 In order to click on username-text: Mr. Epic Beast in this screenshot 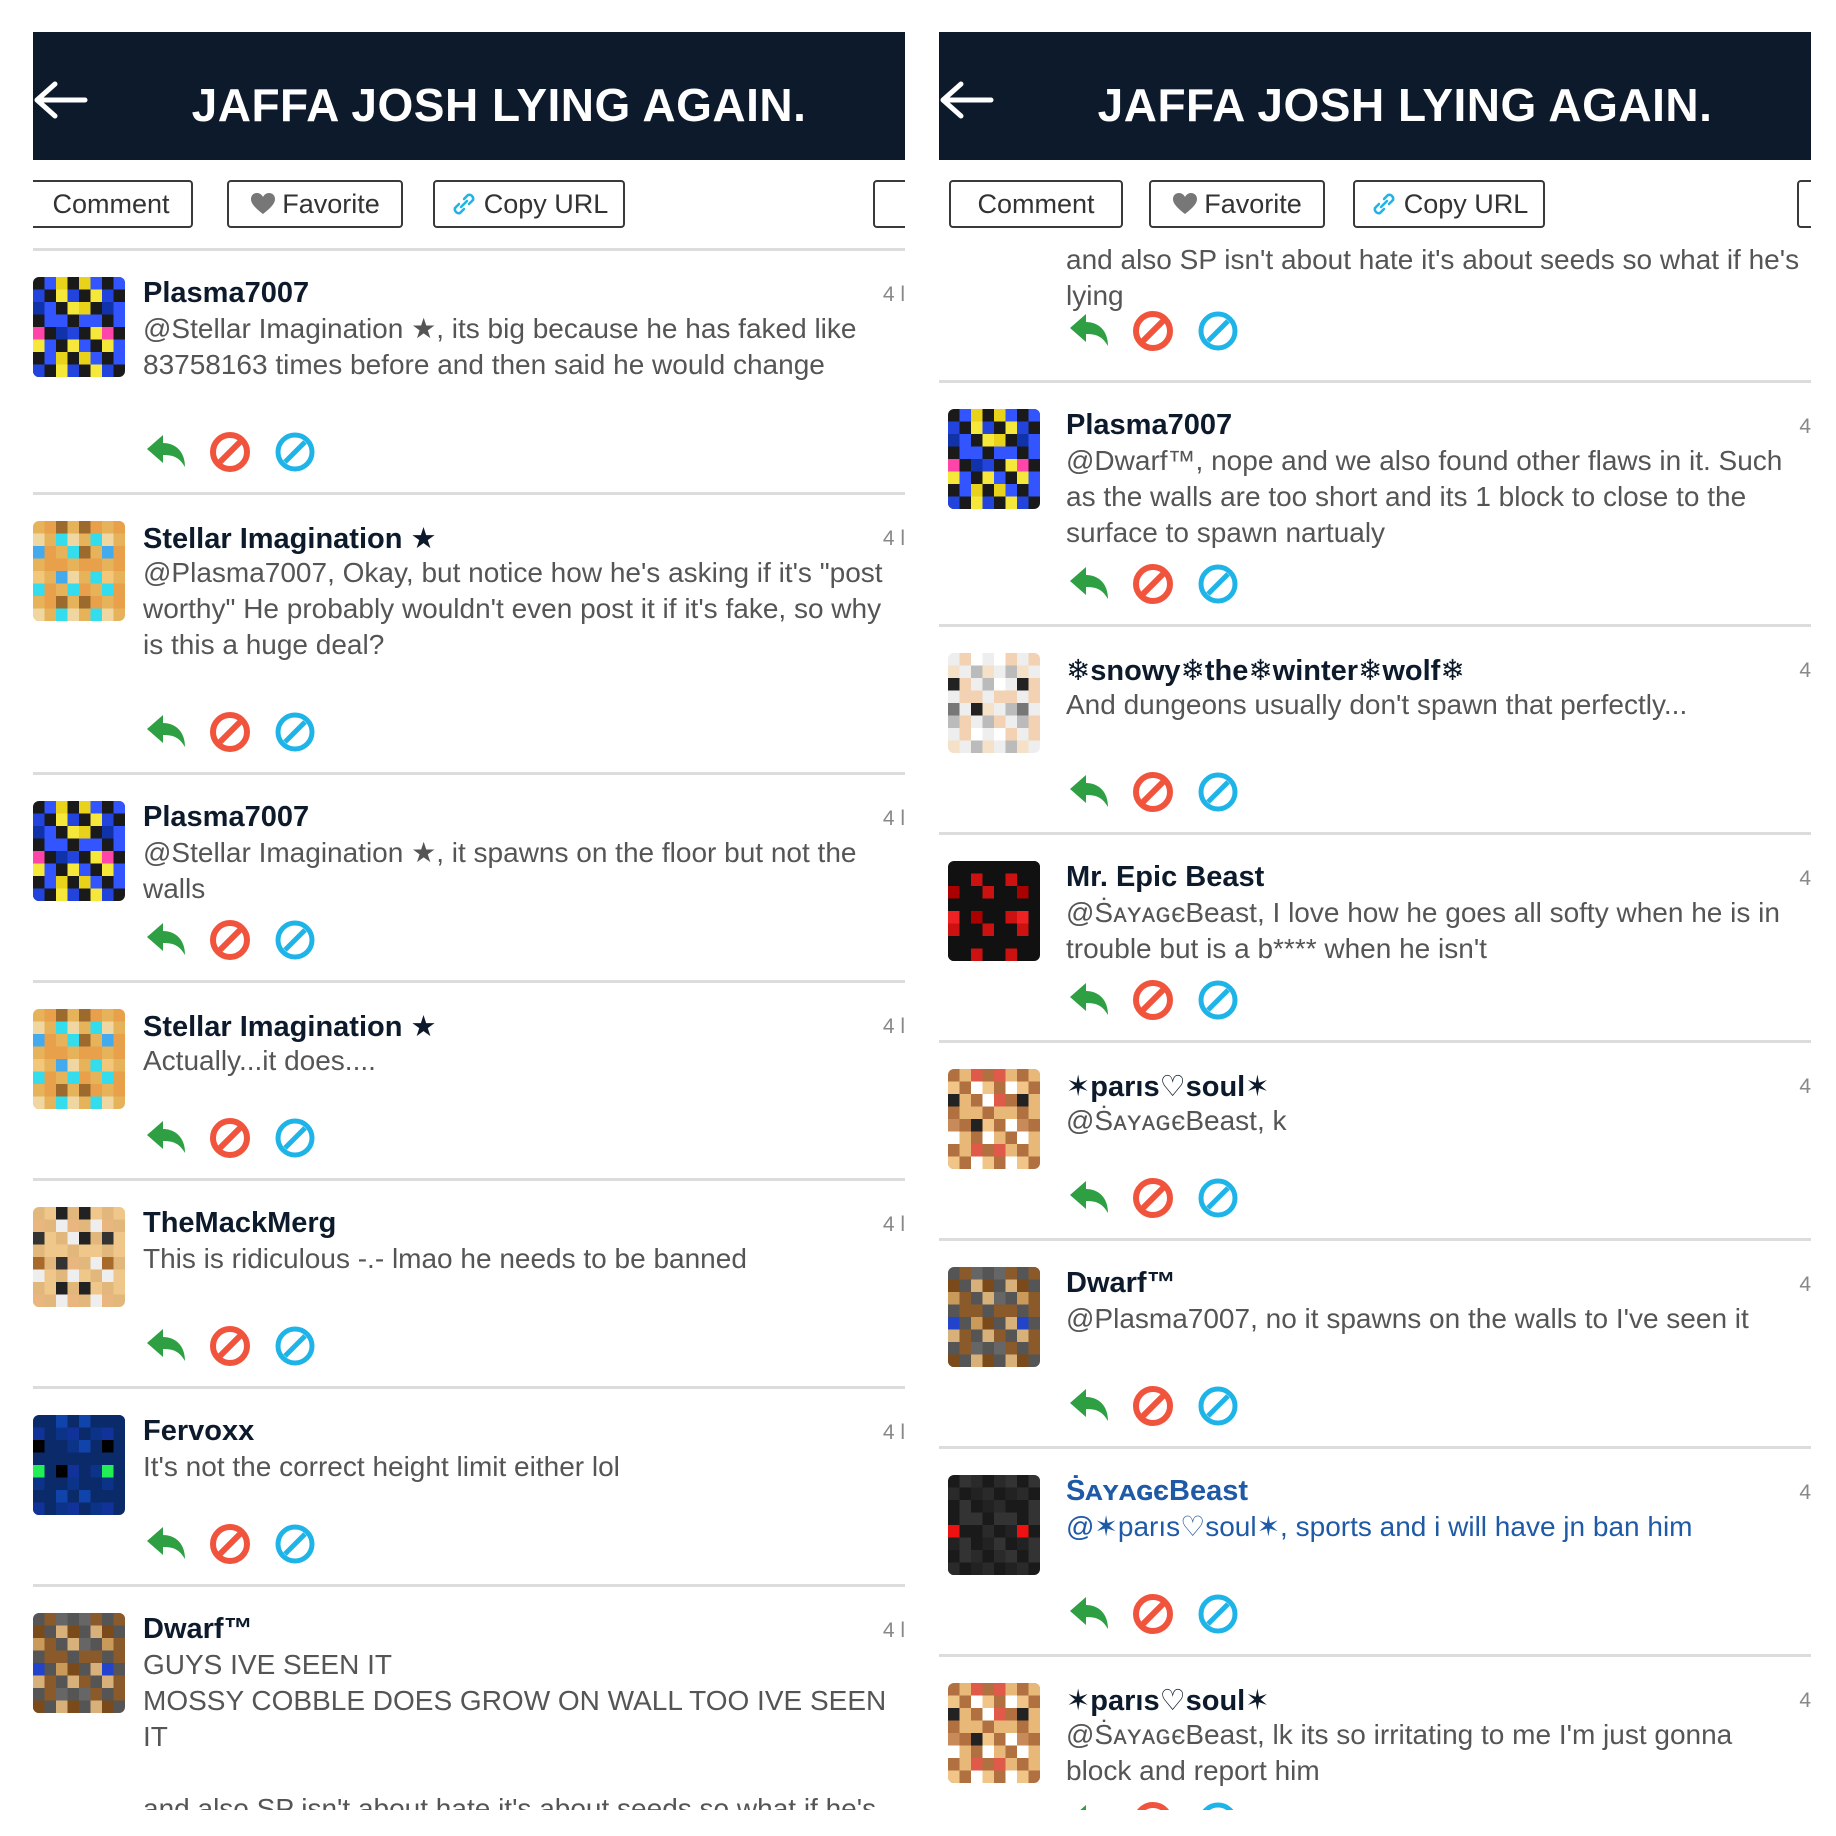, I will do `click(1165, 877)`.